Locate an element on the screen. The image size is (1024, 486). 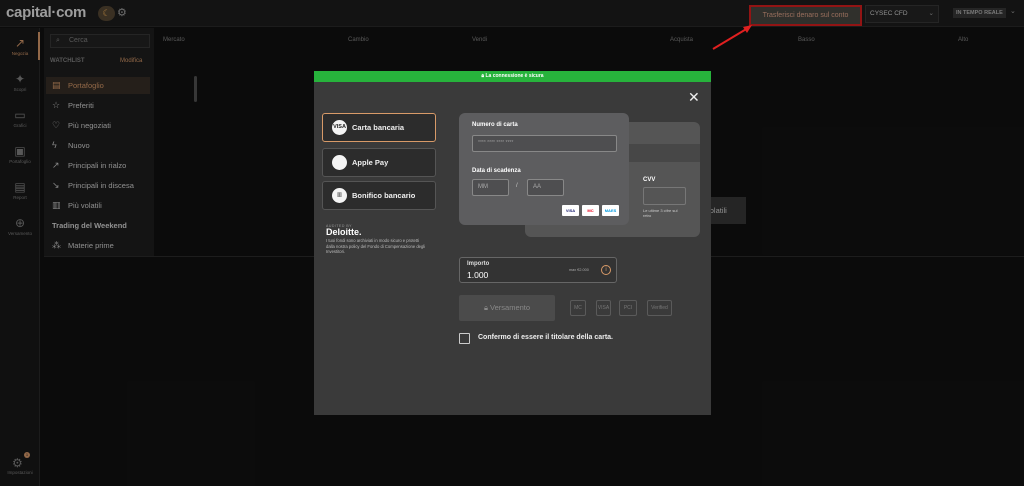
info-icon: i is located at coordinates (606, 270).